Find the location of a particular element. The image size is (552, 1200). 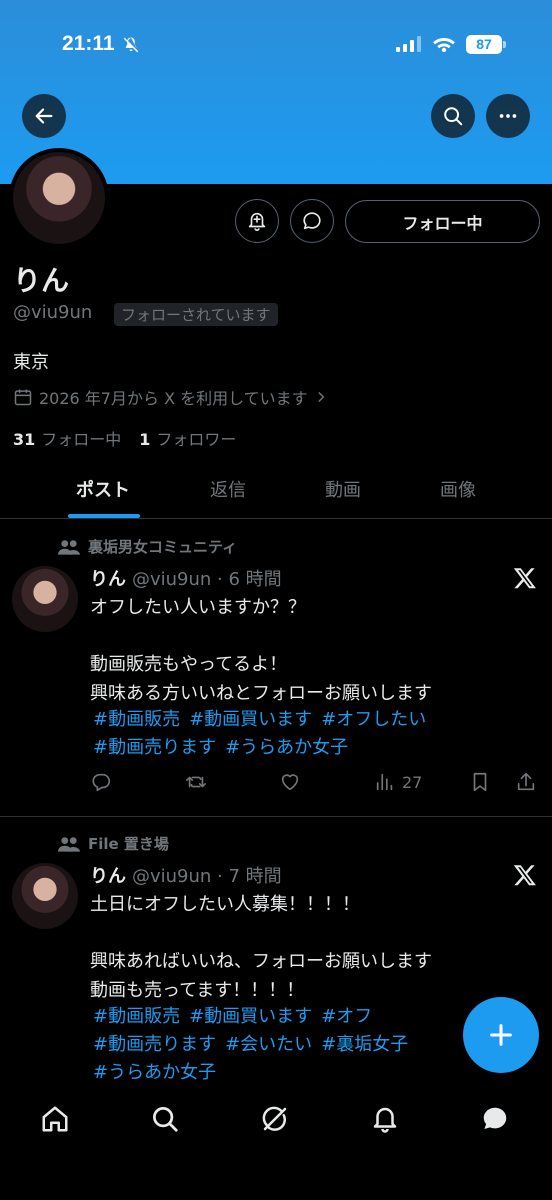

back-button is located at coordinates (44, 116).